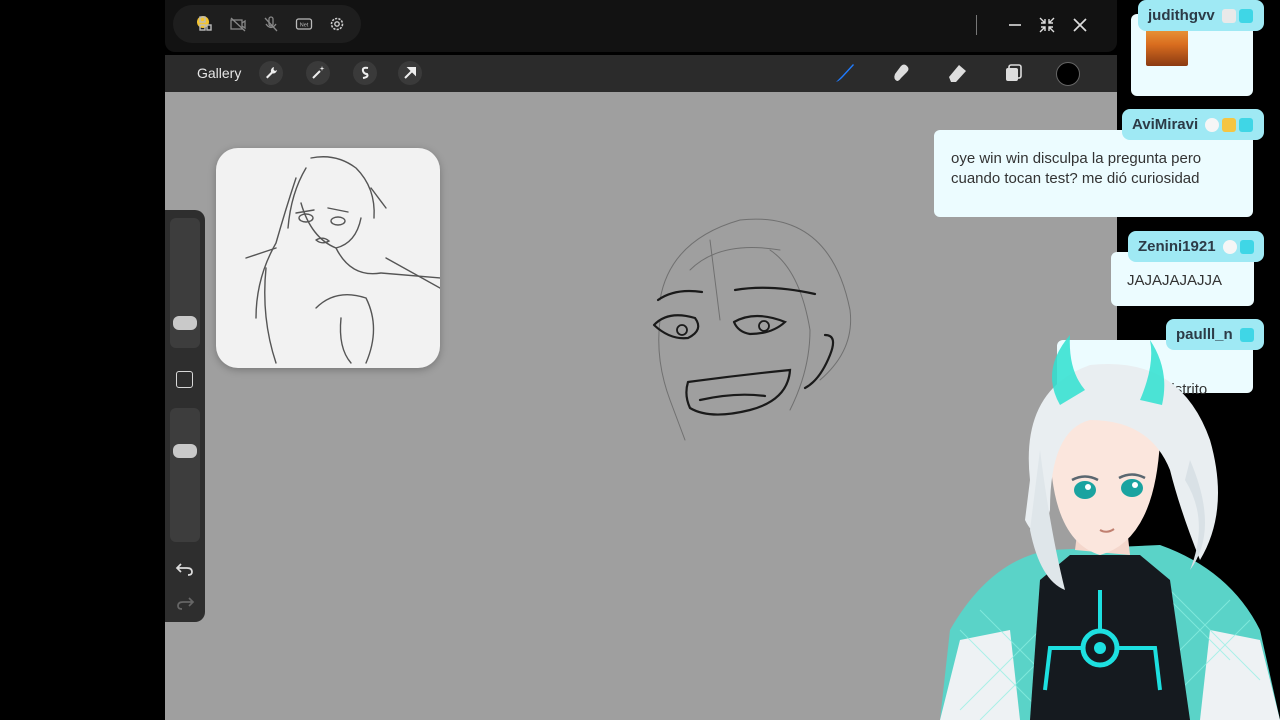 The height and width of the screenshot is (720, 1280). Describe the element at coordinates (641, 26) in the screenshot. I see `screen-mirror-toolbar: Net` at that location.